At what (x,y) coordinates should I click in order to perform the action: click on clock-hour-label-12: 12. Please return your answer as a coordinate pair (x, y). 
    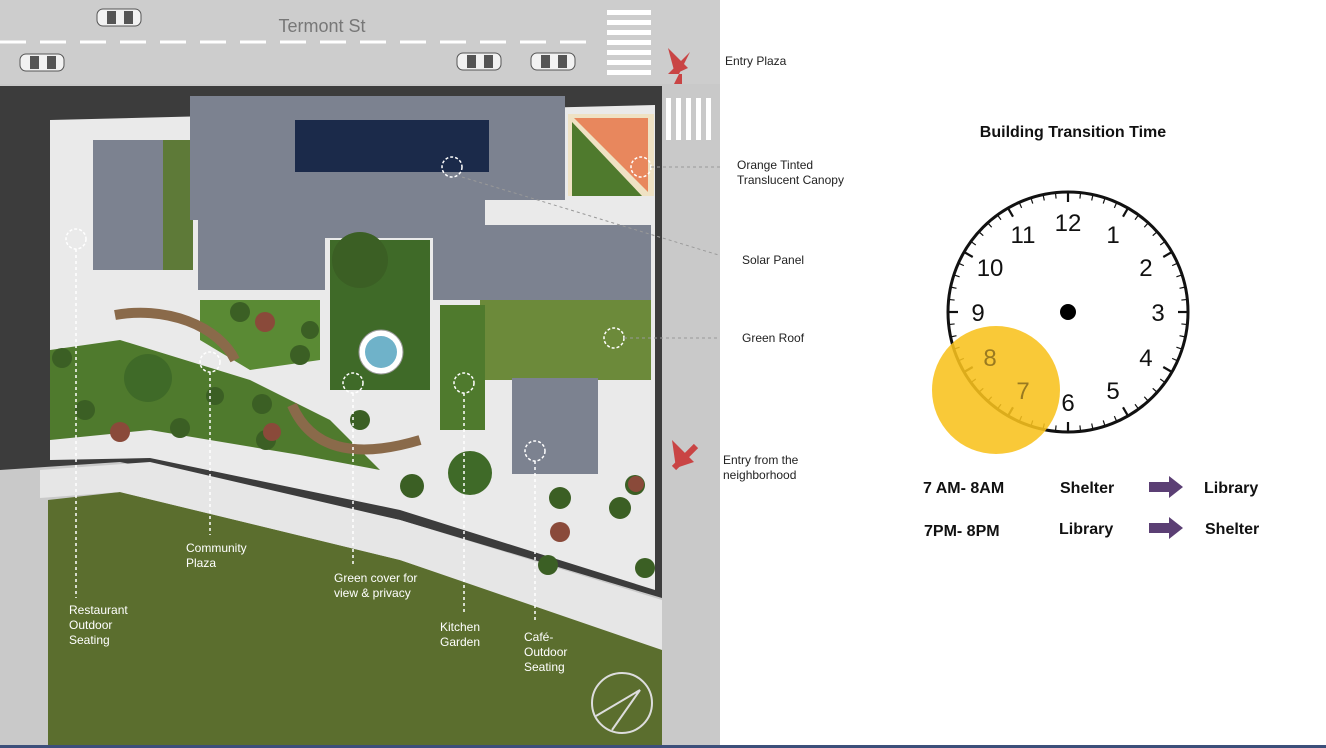
    Looking at the image, I should click on (1068, 223).